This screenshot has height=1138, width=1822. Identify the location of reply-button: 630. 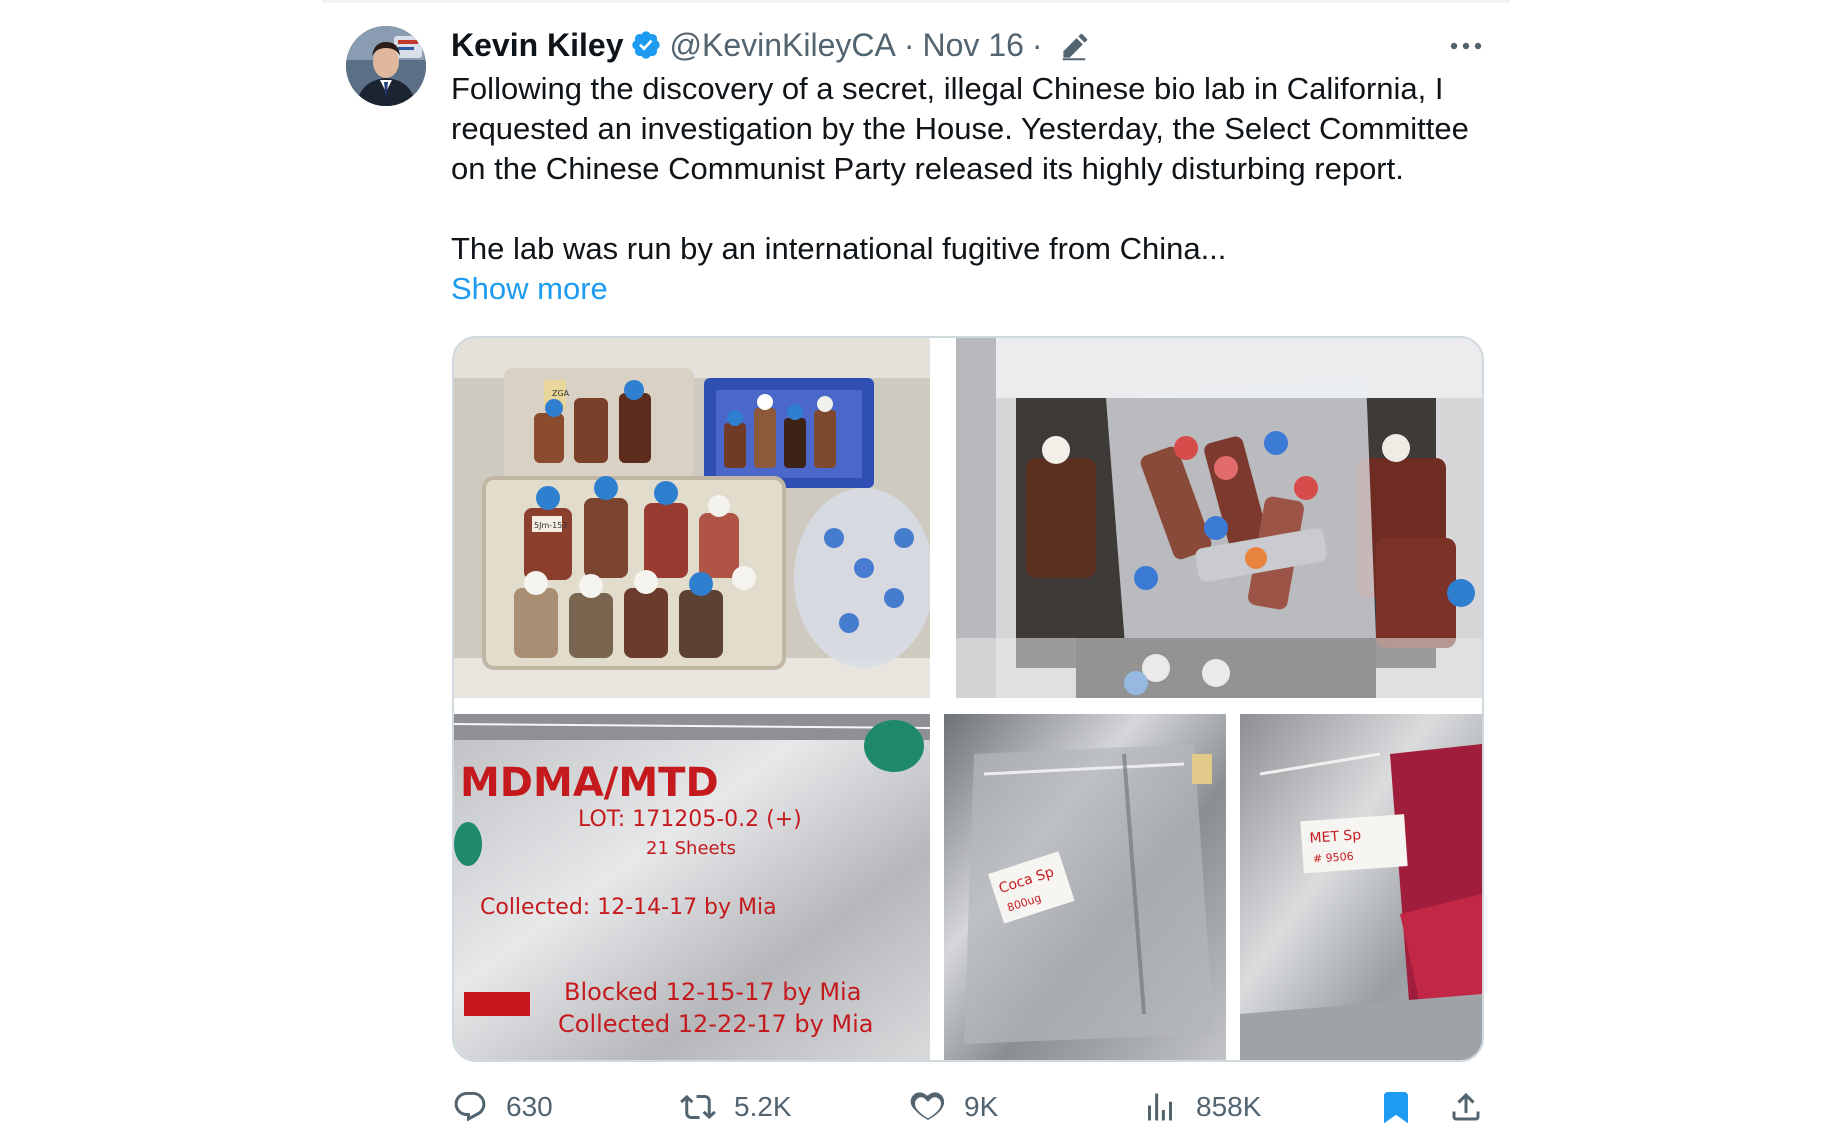
(502, 1107).